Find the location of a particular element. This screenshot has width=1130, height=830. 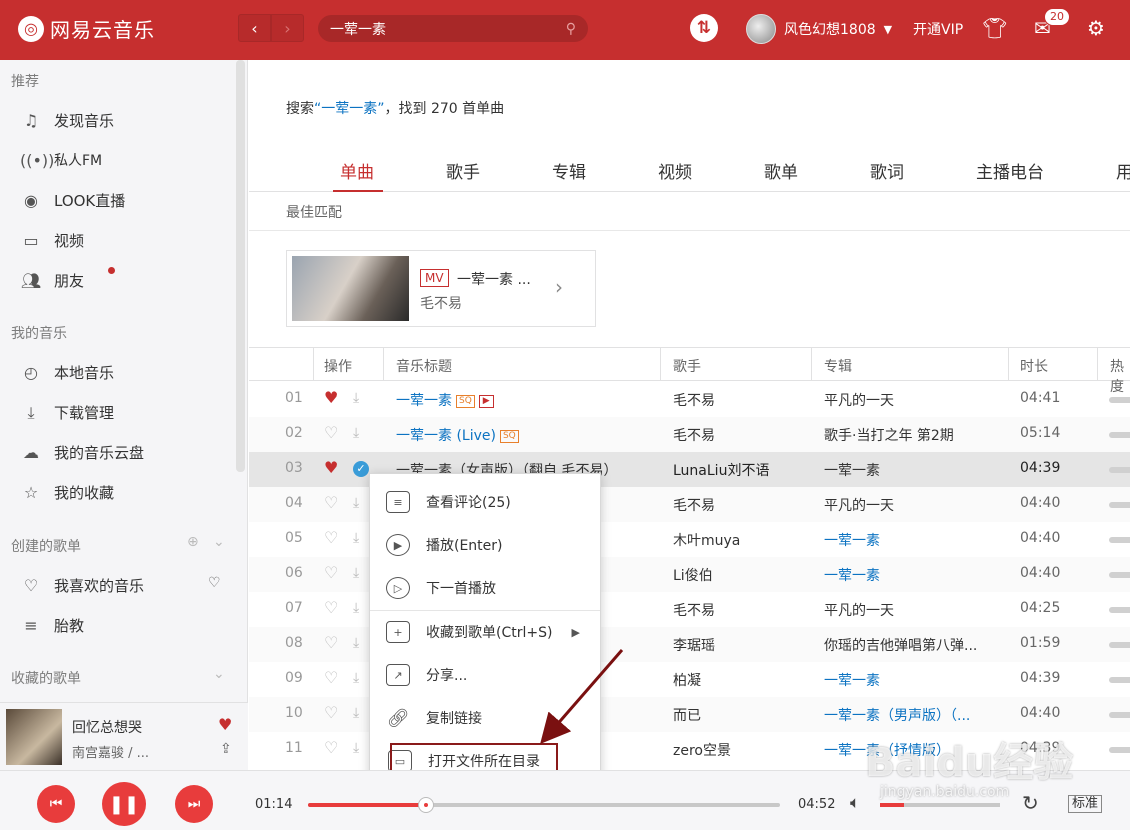

sidebar-item-favorites: ☆ 我的收藏 is located at coordinates (67, 492).